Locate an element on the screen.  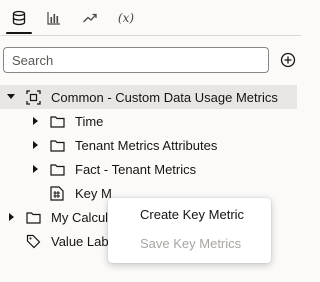
save-key-metrics-menu-item: Save Key Metrics is located at coordinates (189, 243).